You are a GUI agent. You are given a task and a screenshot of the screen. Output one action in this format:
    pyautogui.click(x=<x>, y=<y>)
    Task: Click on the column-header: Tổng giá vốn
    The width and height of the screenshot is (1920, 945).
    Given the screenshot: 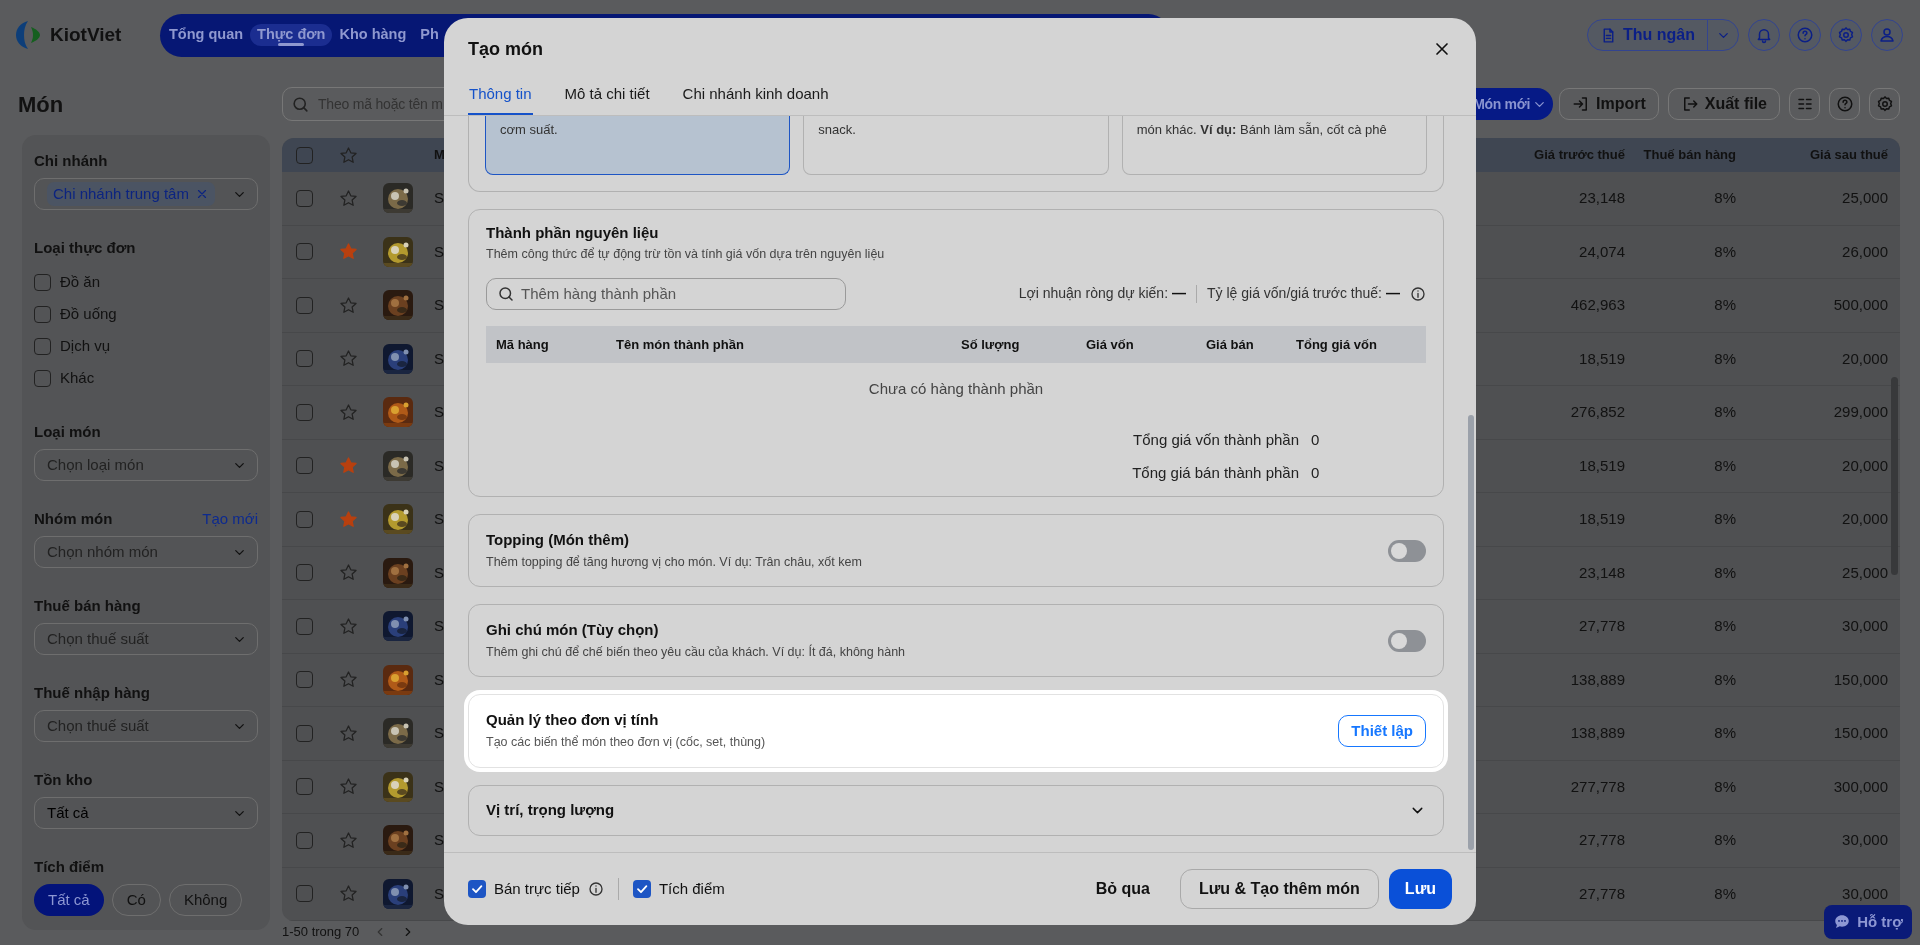 What is the action you would take?
    pyautogui.click(x=1337, y=344)
    